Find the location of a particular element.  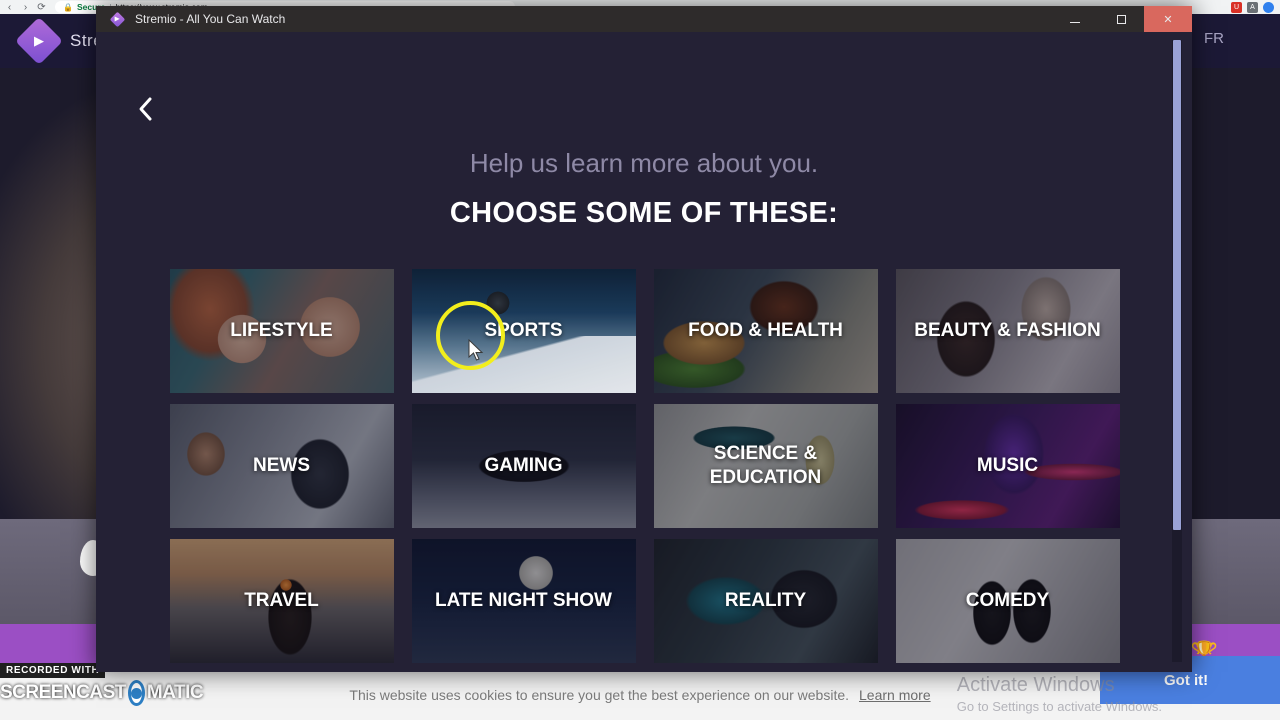

stremio-logo-icon: ▶ is located at coordinates (39, 41).